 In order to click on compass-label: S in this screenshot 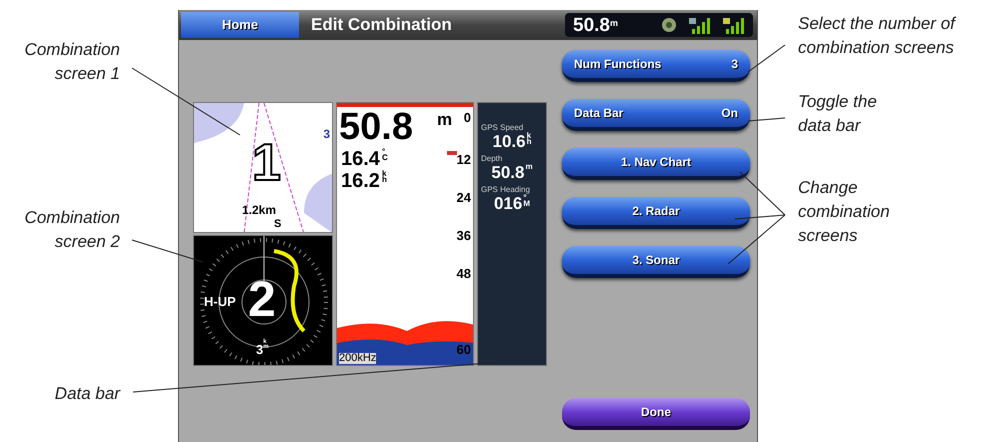, I will do `click(278, 224)`.